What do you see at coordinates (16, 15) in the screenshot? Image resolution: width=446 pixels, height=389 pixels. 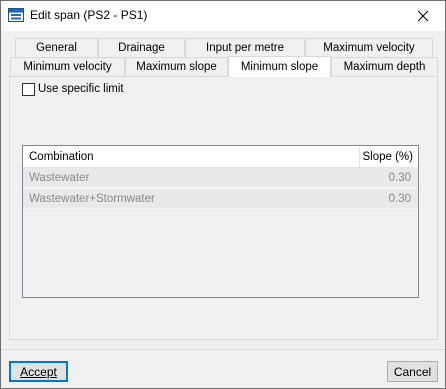 I see `app-window-icon` at bounding box center [16, 15].